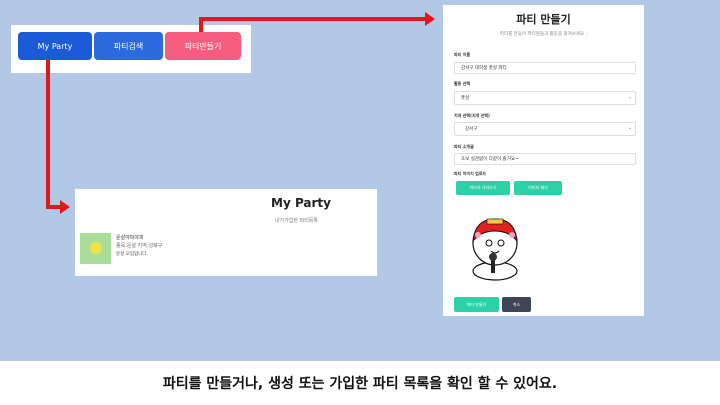 This screenshot has width=720, height=405. I want to click on activity-label: 활동 선택, so click(462, 83).